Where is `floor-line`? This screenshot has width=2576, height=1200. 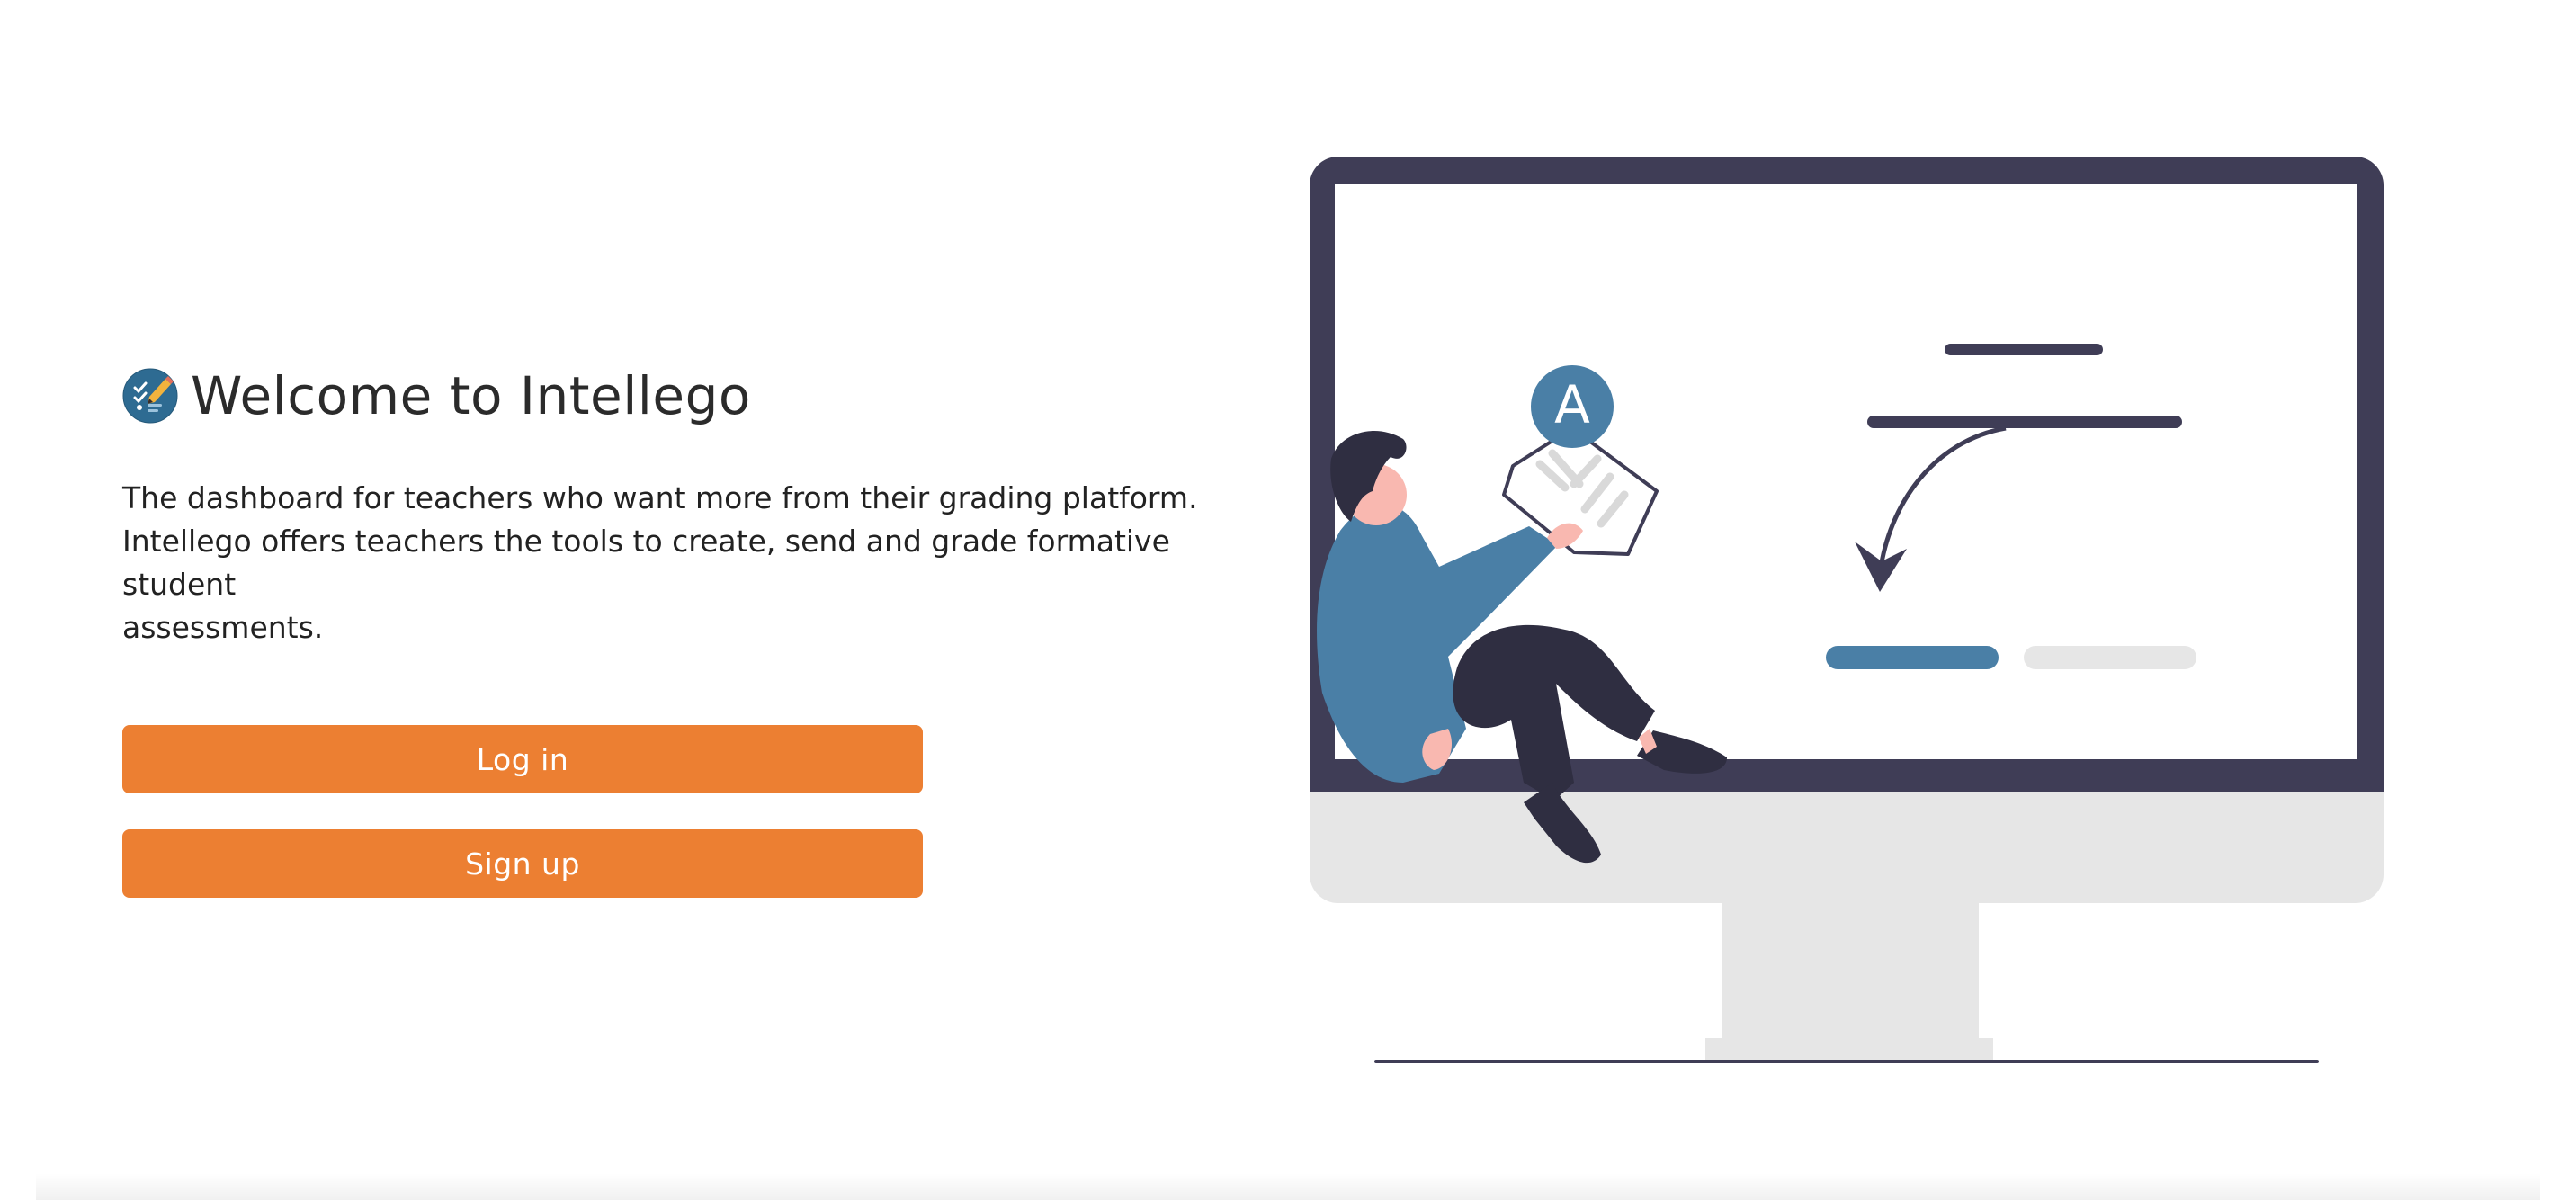 floor-line is located at coordinates (1846, 1061).